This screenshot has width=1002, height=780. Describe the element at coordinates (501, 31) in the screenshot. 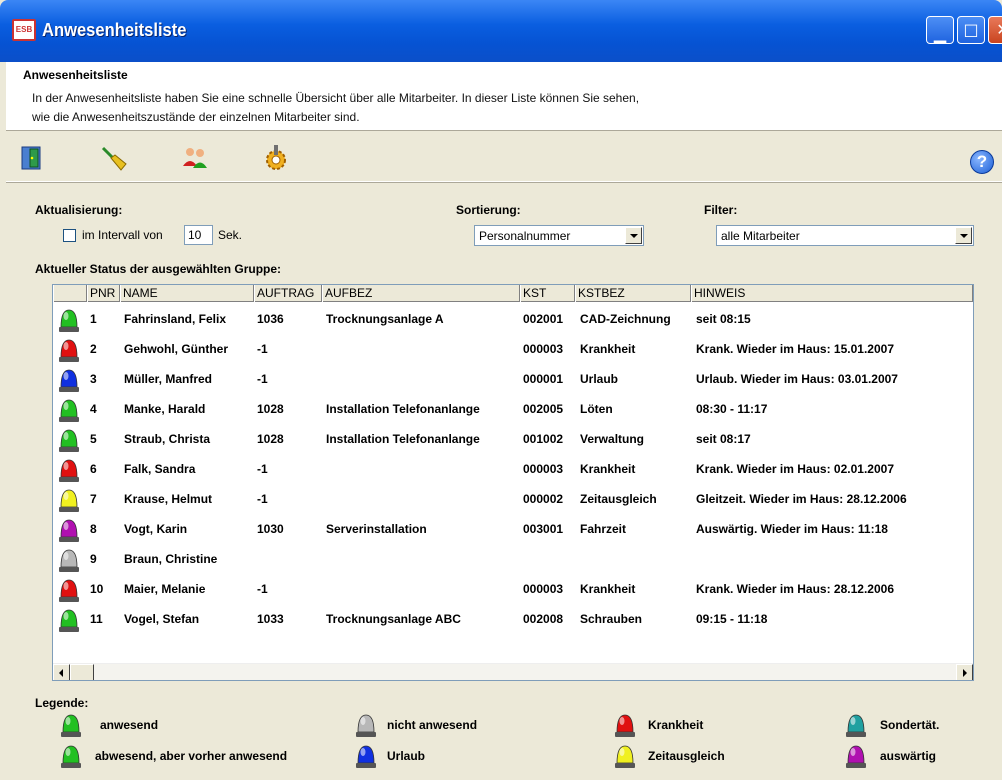

I see `title-bar: ESB Anwesenheitsliste ▁ □ ✕` at that location.